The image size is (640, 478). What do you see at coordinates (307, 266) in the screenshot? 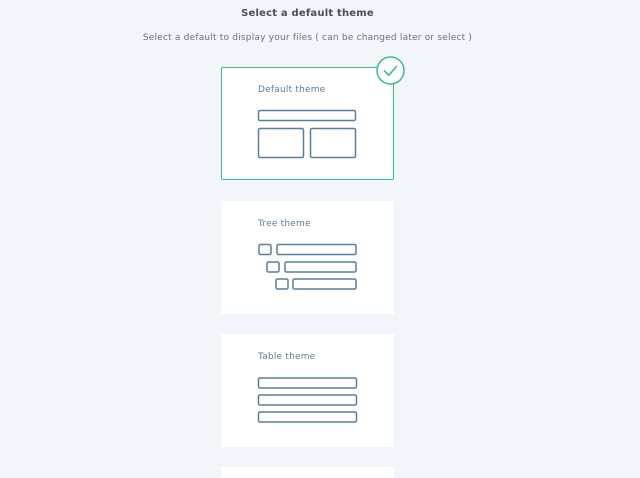
I see `tree-theme-preview-icon` at bounding box center [307, 266].